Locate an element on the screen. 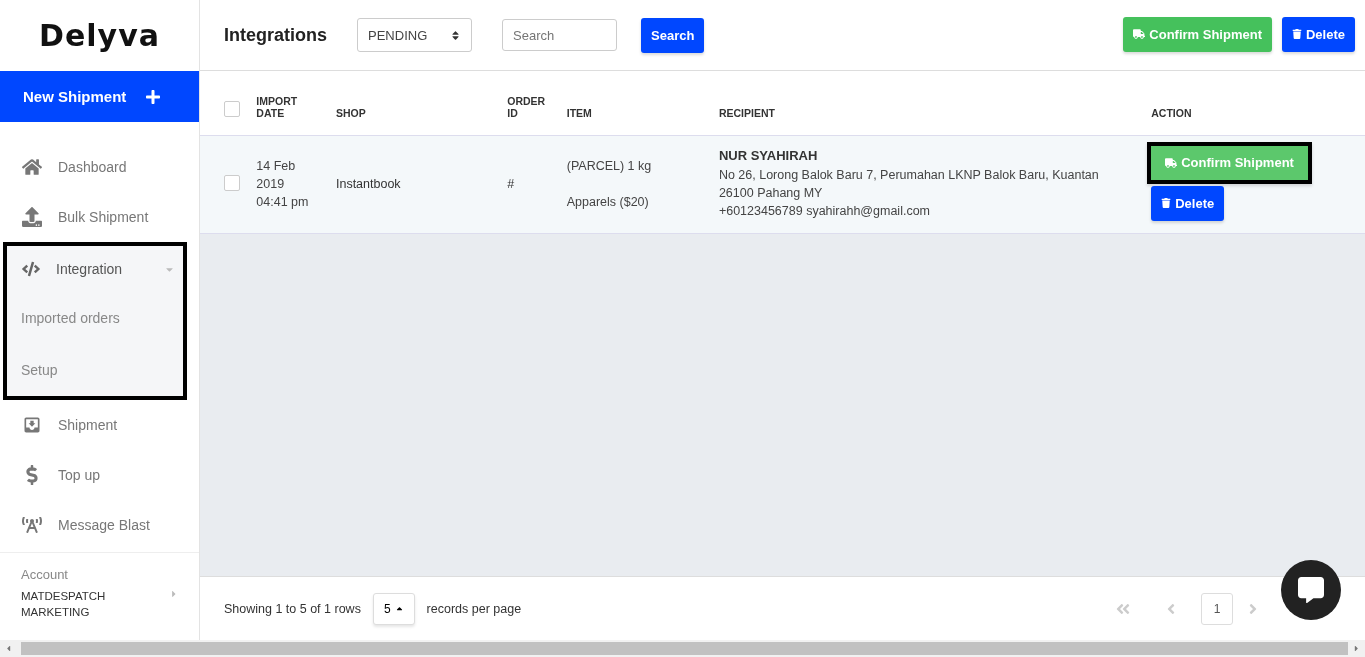 The height and width of the screenshot is (657, 1365). column-header: ITEM is located at coordinates (579, 112).